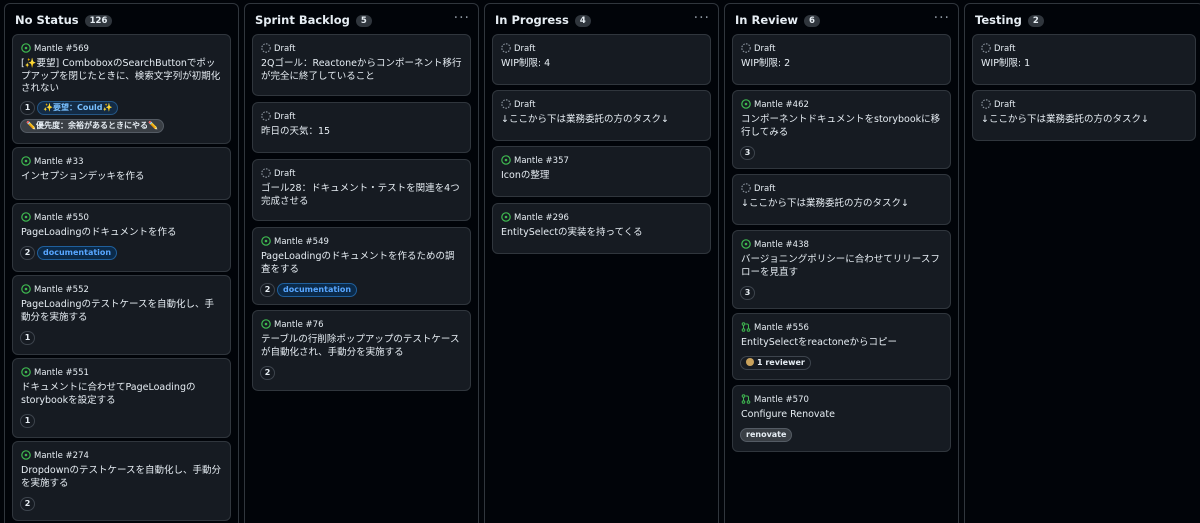 This screenshot has height=523, width=1200. What do you see at coordinates (122, 504) in the screenshot?
I see `card-badges: 2` at bounding box center [122, 504].